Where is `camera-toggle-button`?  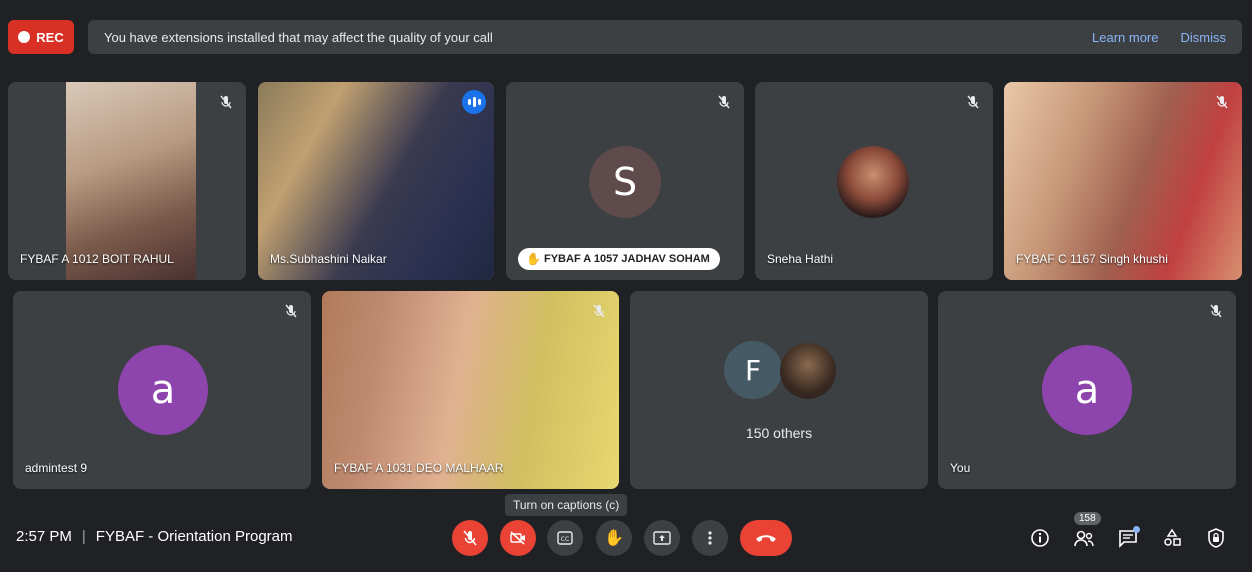
camera-toggle-button is located at coordinates (518, 538).